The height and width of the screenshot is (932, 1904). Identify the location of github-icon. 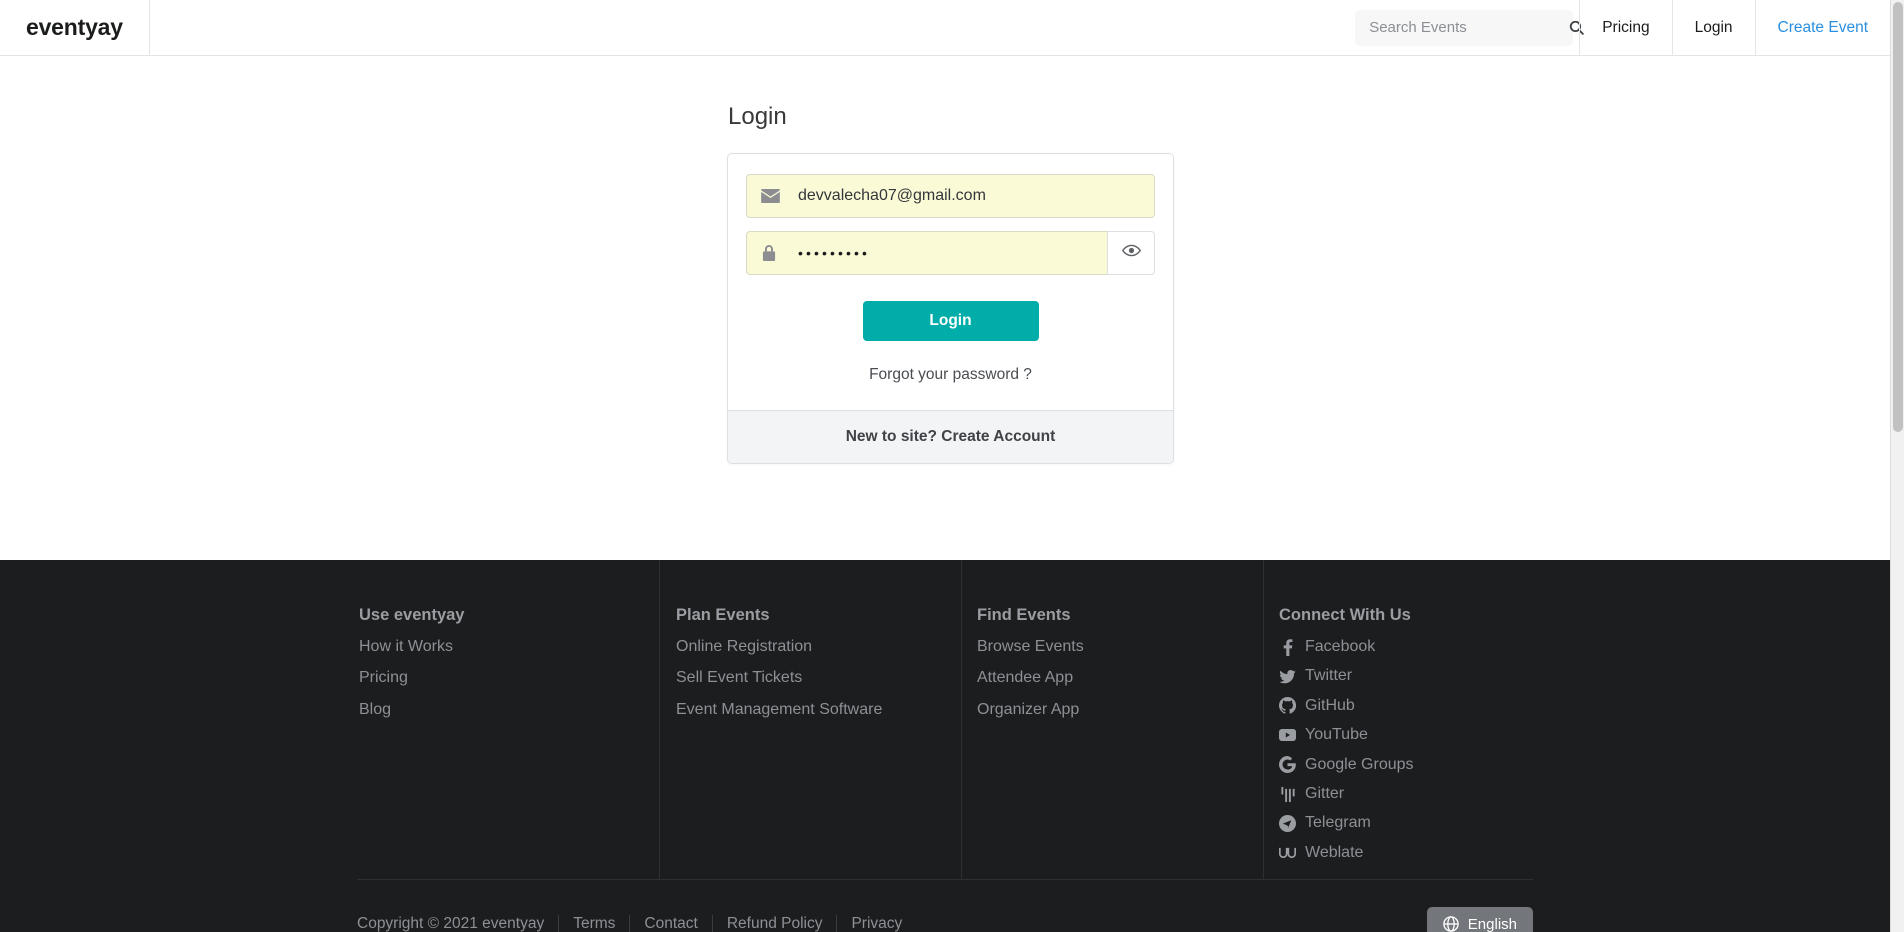
(1287, 706).